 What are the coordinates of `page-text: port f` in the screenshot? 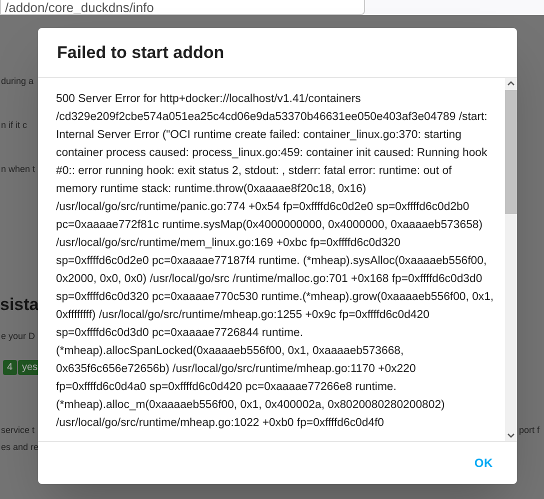 It's located at (529, 430).